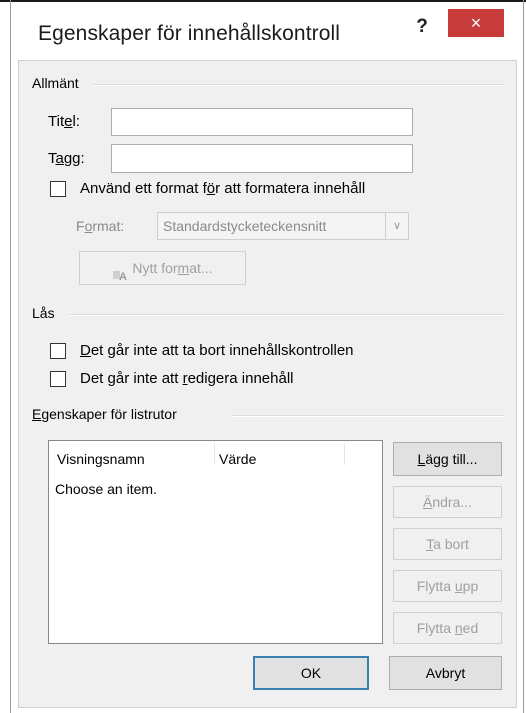 Image resolution: width=526 pixels, height=713 pixels. I want to click on tag-input, so click(262, 158).